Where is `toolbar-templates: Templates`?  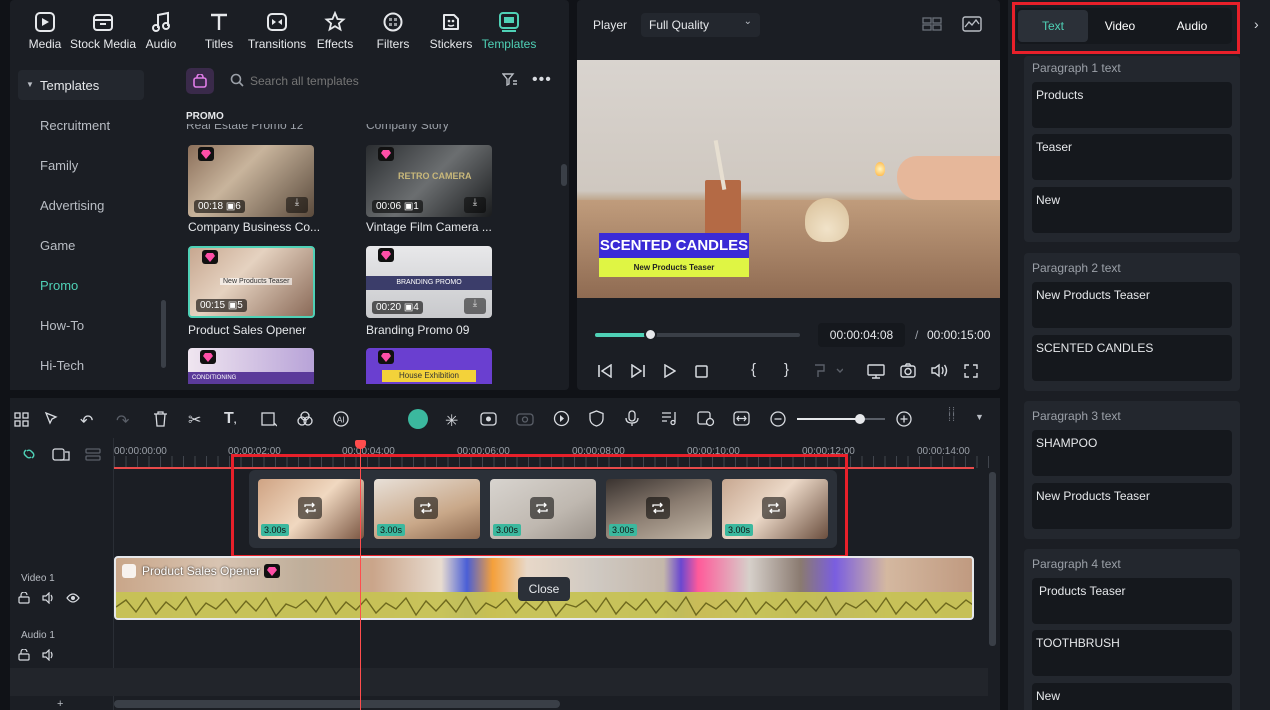 toolbar-templates: Templates is located at coordinates (509, 30).